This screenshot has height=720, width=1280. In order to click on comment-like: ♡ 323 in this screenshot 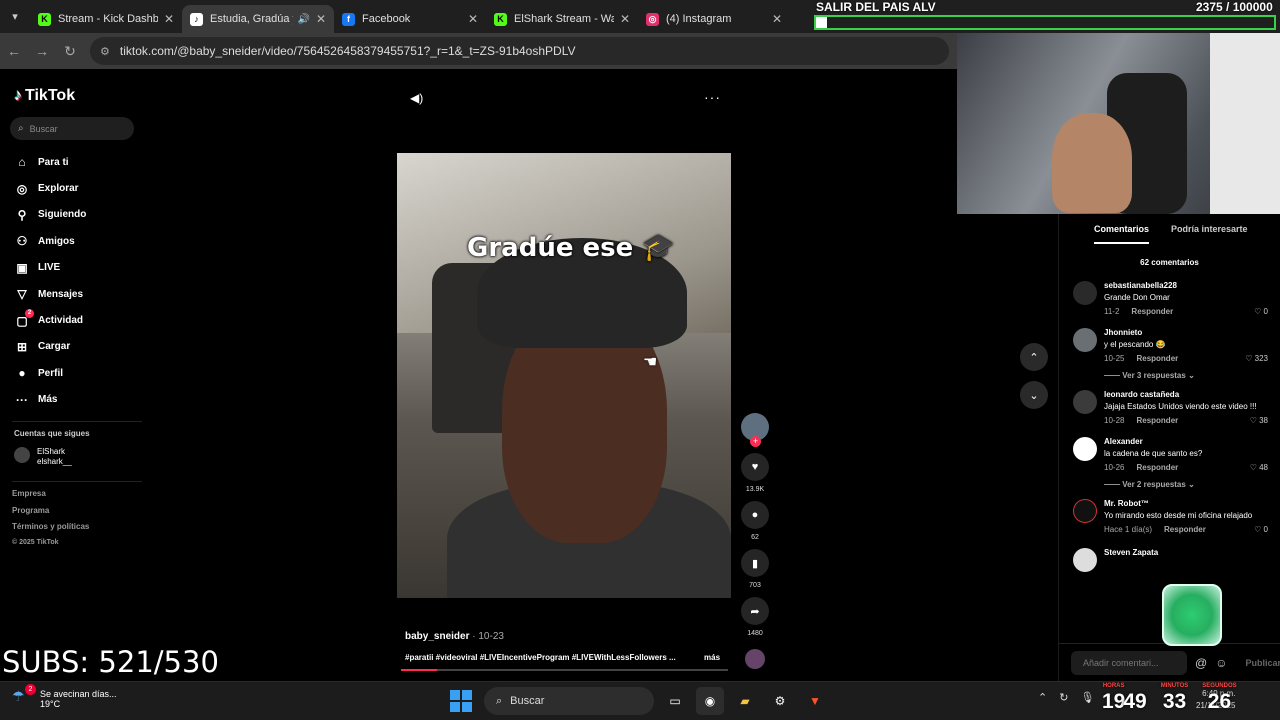, I will do `click(1256, 358)`.